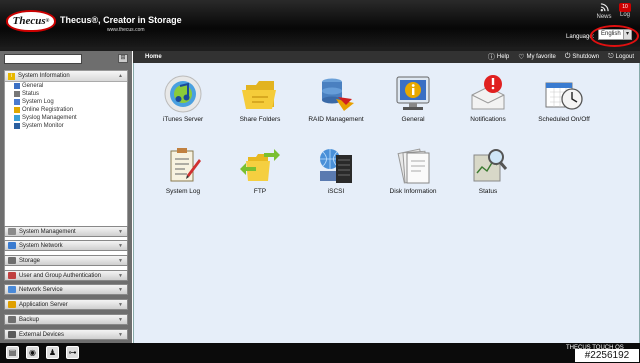  I want to click on tile-label: Status, so click(488, 191).